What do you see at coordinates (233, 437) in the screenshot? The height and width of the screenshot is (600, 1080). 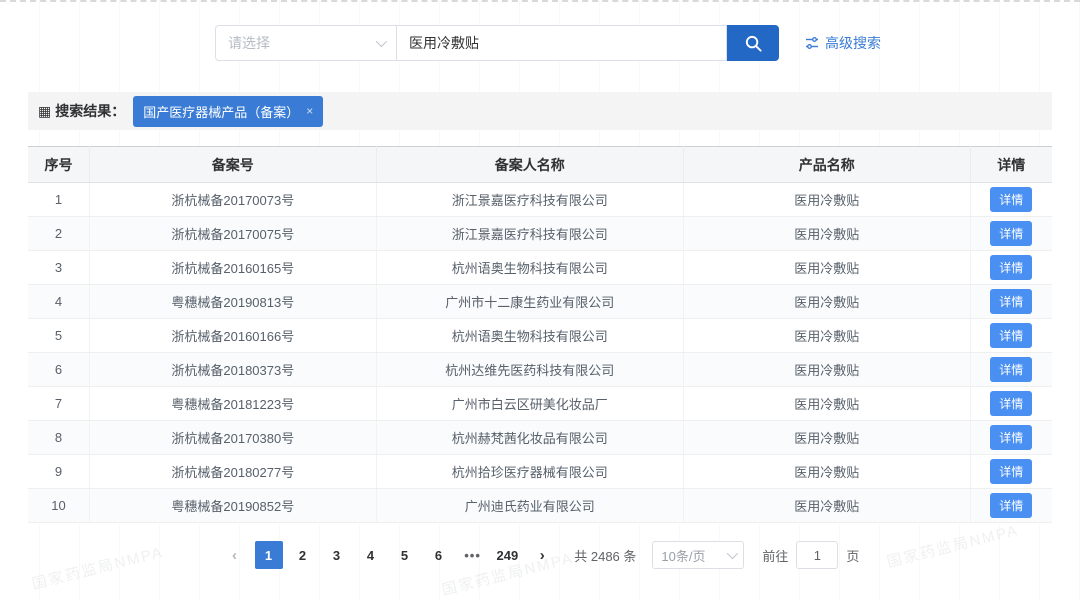 I see `record-number: 浙杭械备20170380号` at bounding box center [233, 437].